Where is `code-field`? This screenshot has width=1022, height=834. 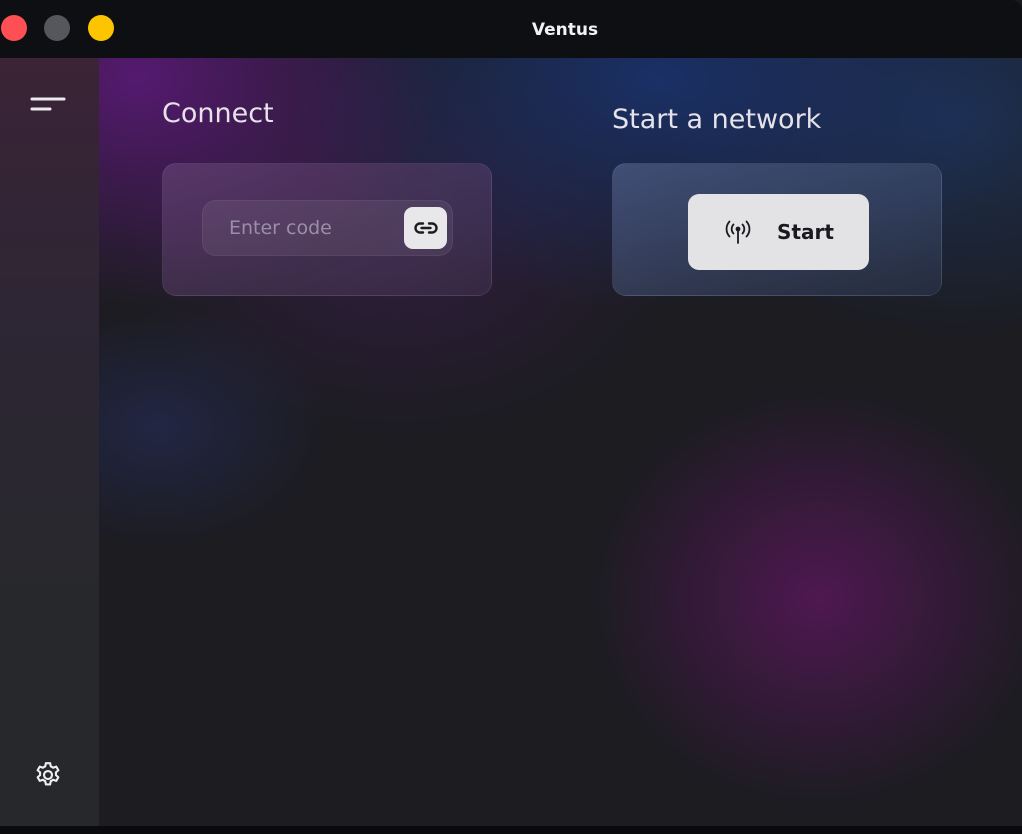 code-field is located at coordinates (327, 228).